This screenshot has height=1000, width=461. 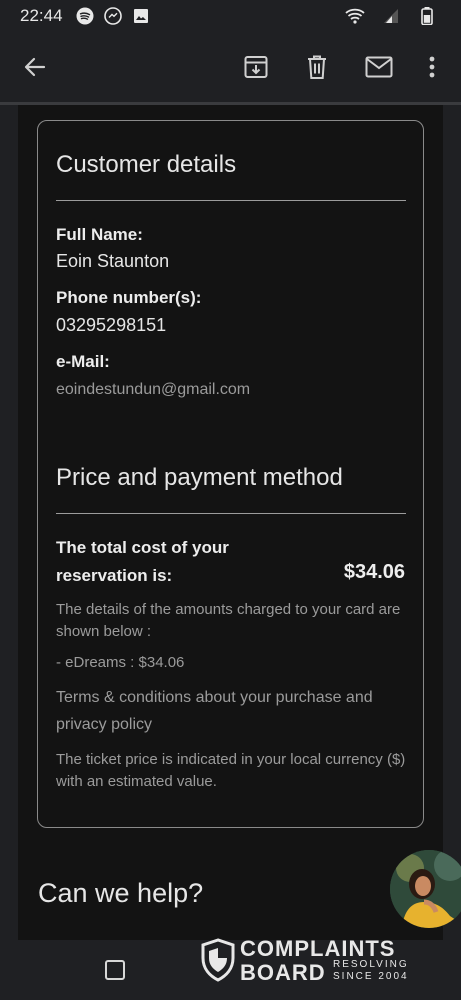 What do you see at coordinates (121, 893) in the screenshot?
I see `help-title: Can we help?` at bounding box center [121, 893].